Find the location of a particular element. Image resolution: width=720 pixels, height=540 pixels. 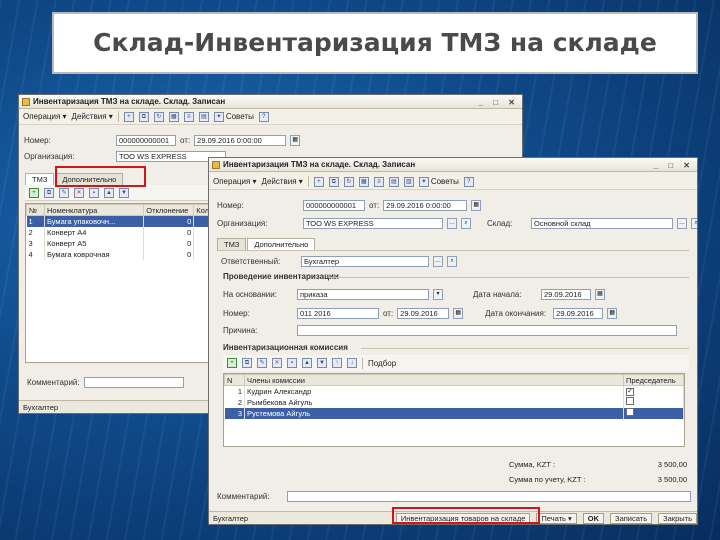

col-nomenclature: Номенклатура is located at coordinates (94, 210).